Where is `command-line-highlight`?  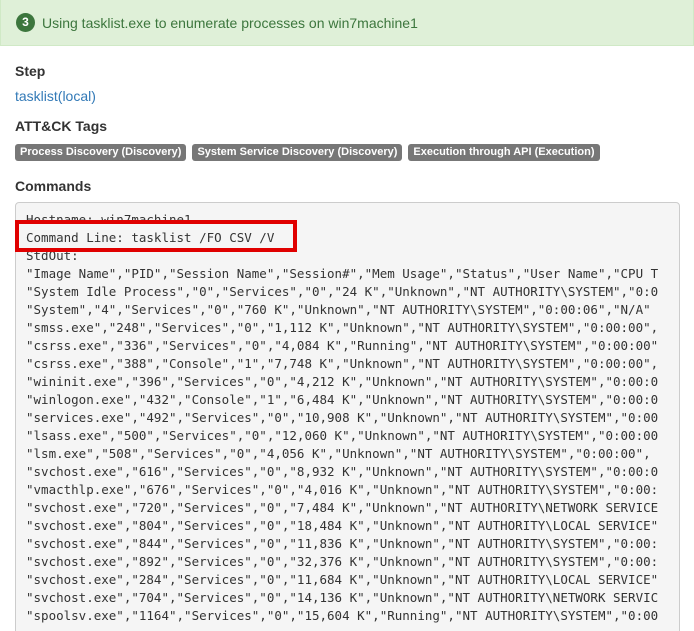
command-line-highlight is located at coordinates (156, 236).